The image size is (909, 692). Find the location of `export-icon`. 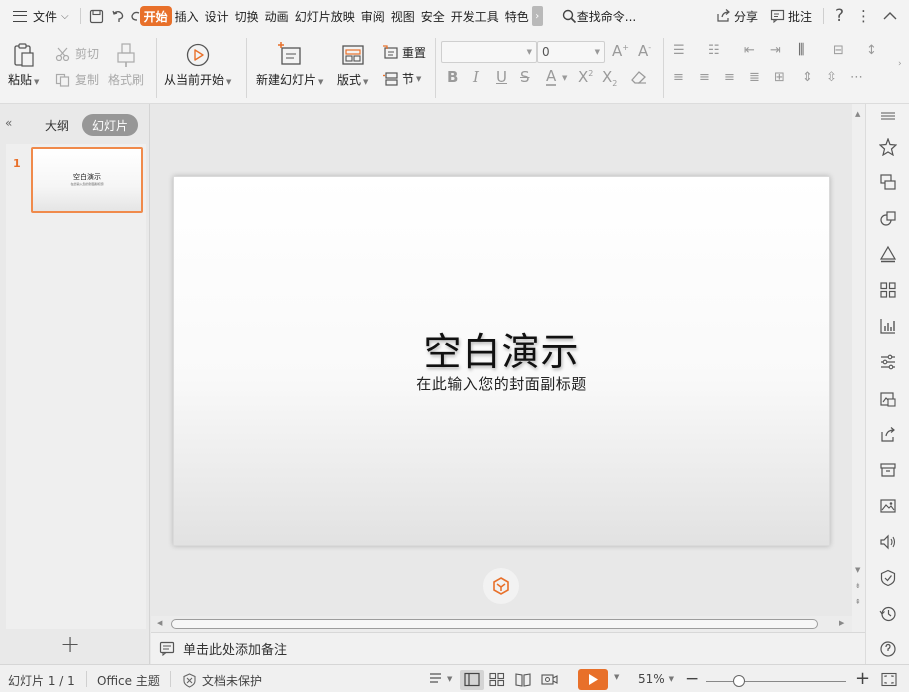

export-icon is located at coordinates (888, 435).